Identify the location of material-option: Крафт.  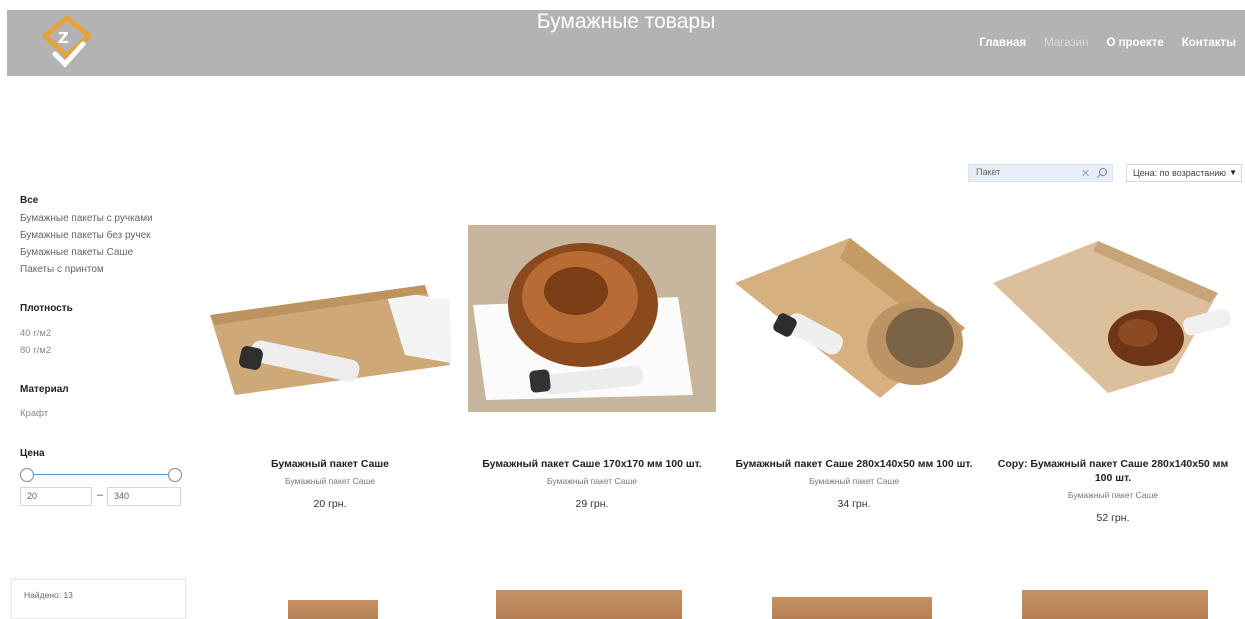
(34, 413).